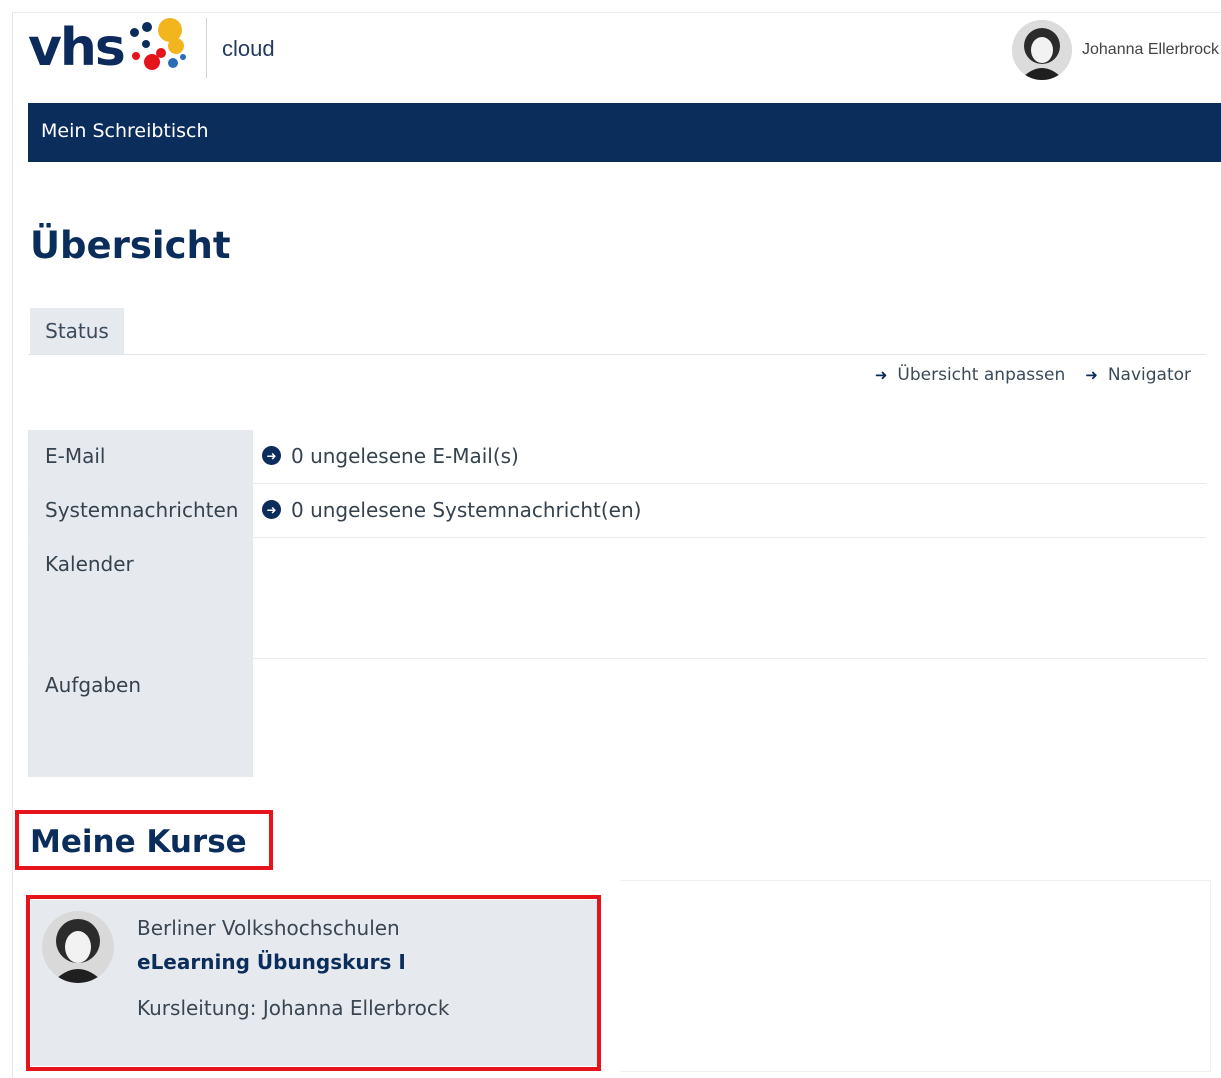 Image resolution: width=1221 pixels, height=1078 pixels. I want to click on user-menu: Johanna Ellerbrock, so click(1115, 50).